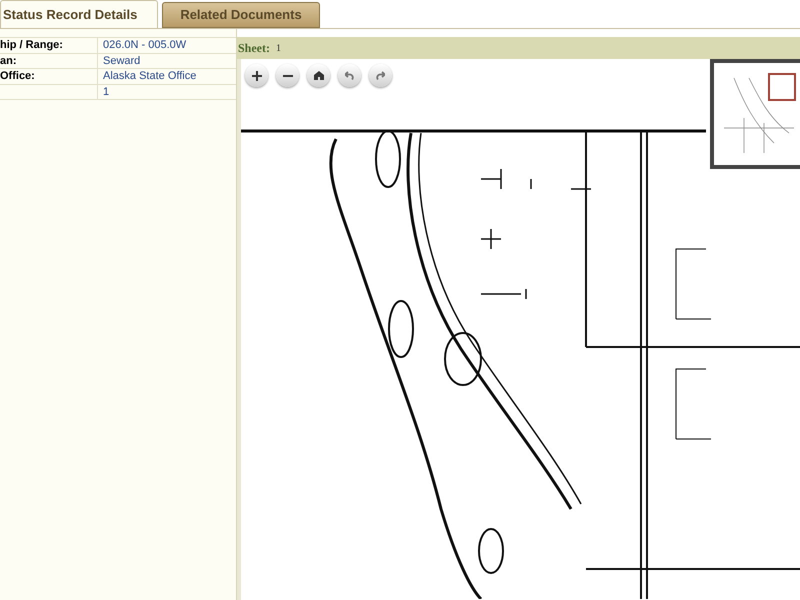 The width and height of the screenshot is (800, 600). What do you see at coordinates (254, 48) in the screenshot?
I see `sheet-label: Sheet:` at bounding box center [254, 48].